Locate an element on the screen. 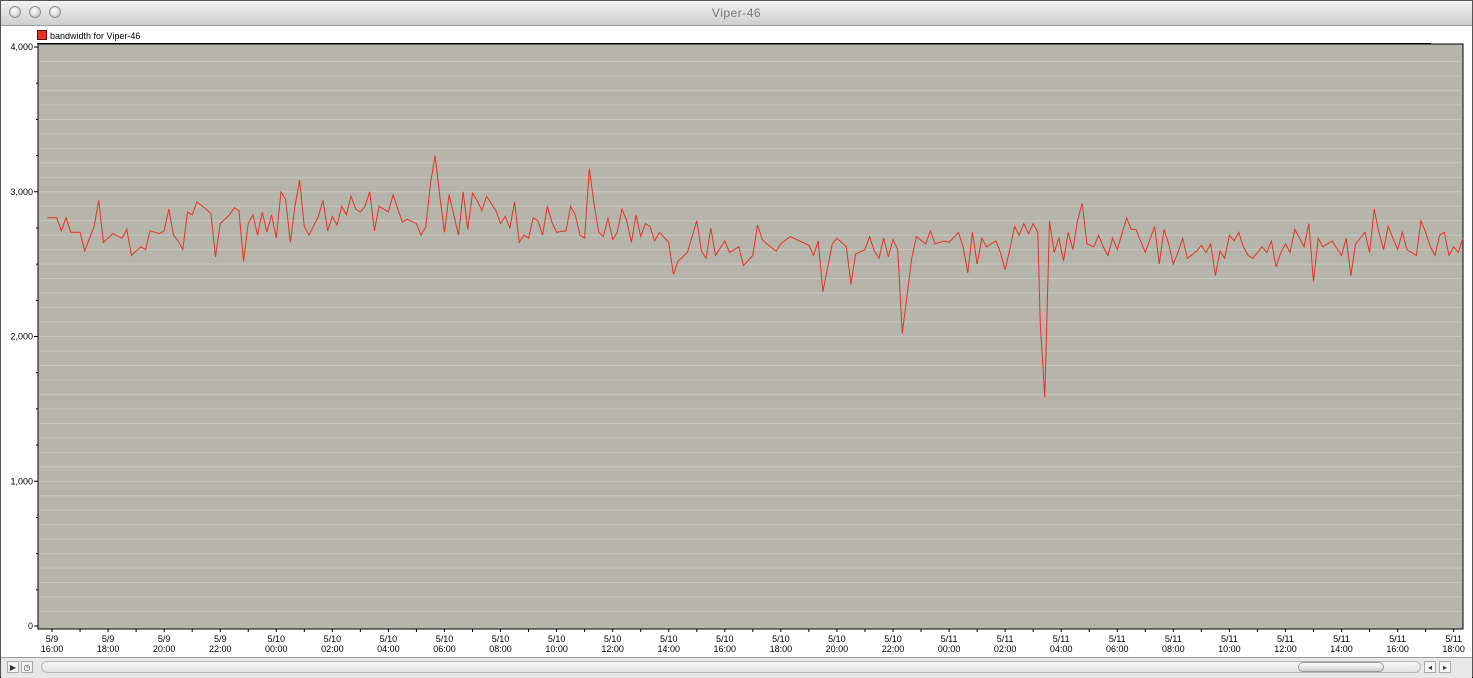  play-icon: ▶ is located at coordinates (13, 667).